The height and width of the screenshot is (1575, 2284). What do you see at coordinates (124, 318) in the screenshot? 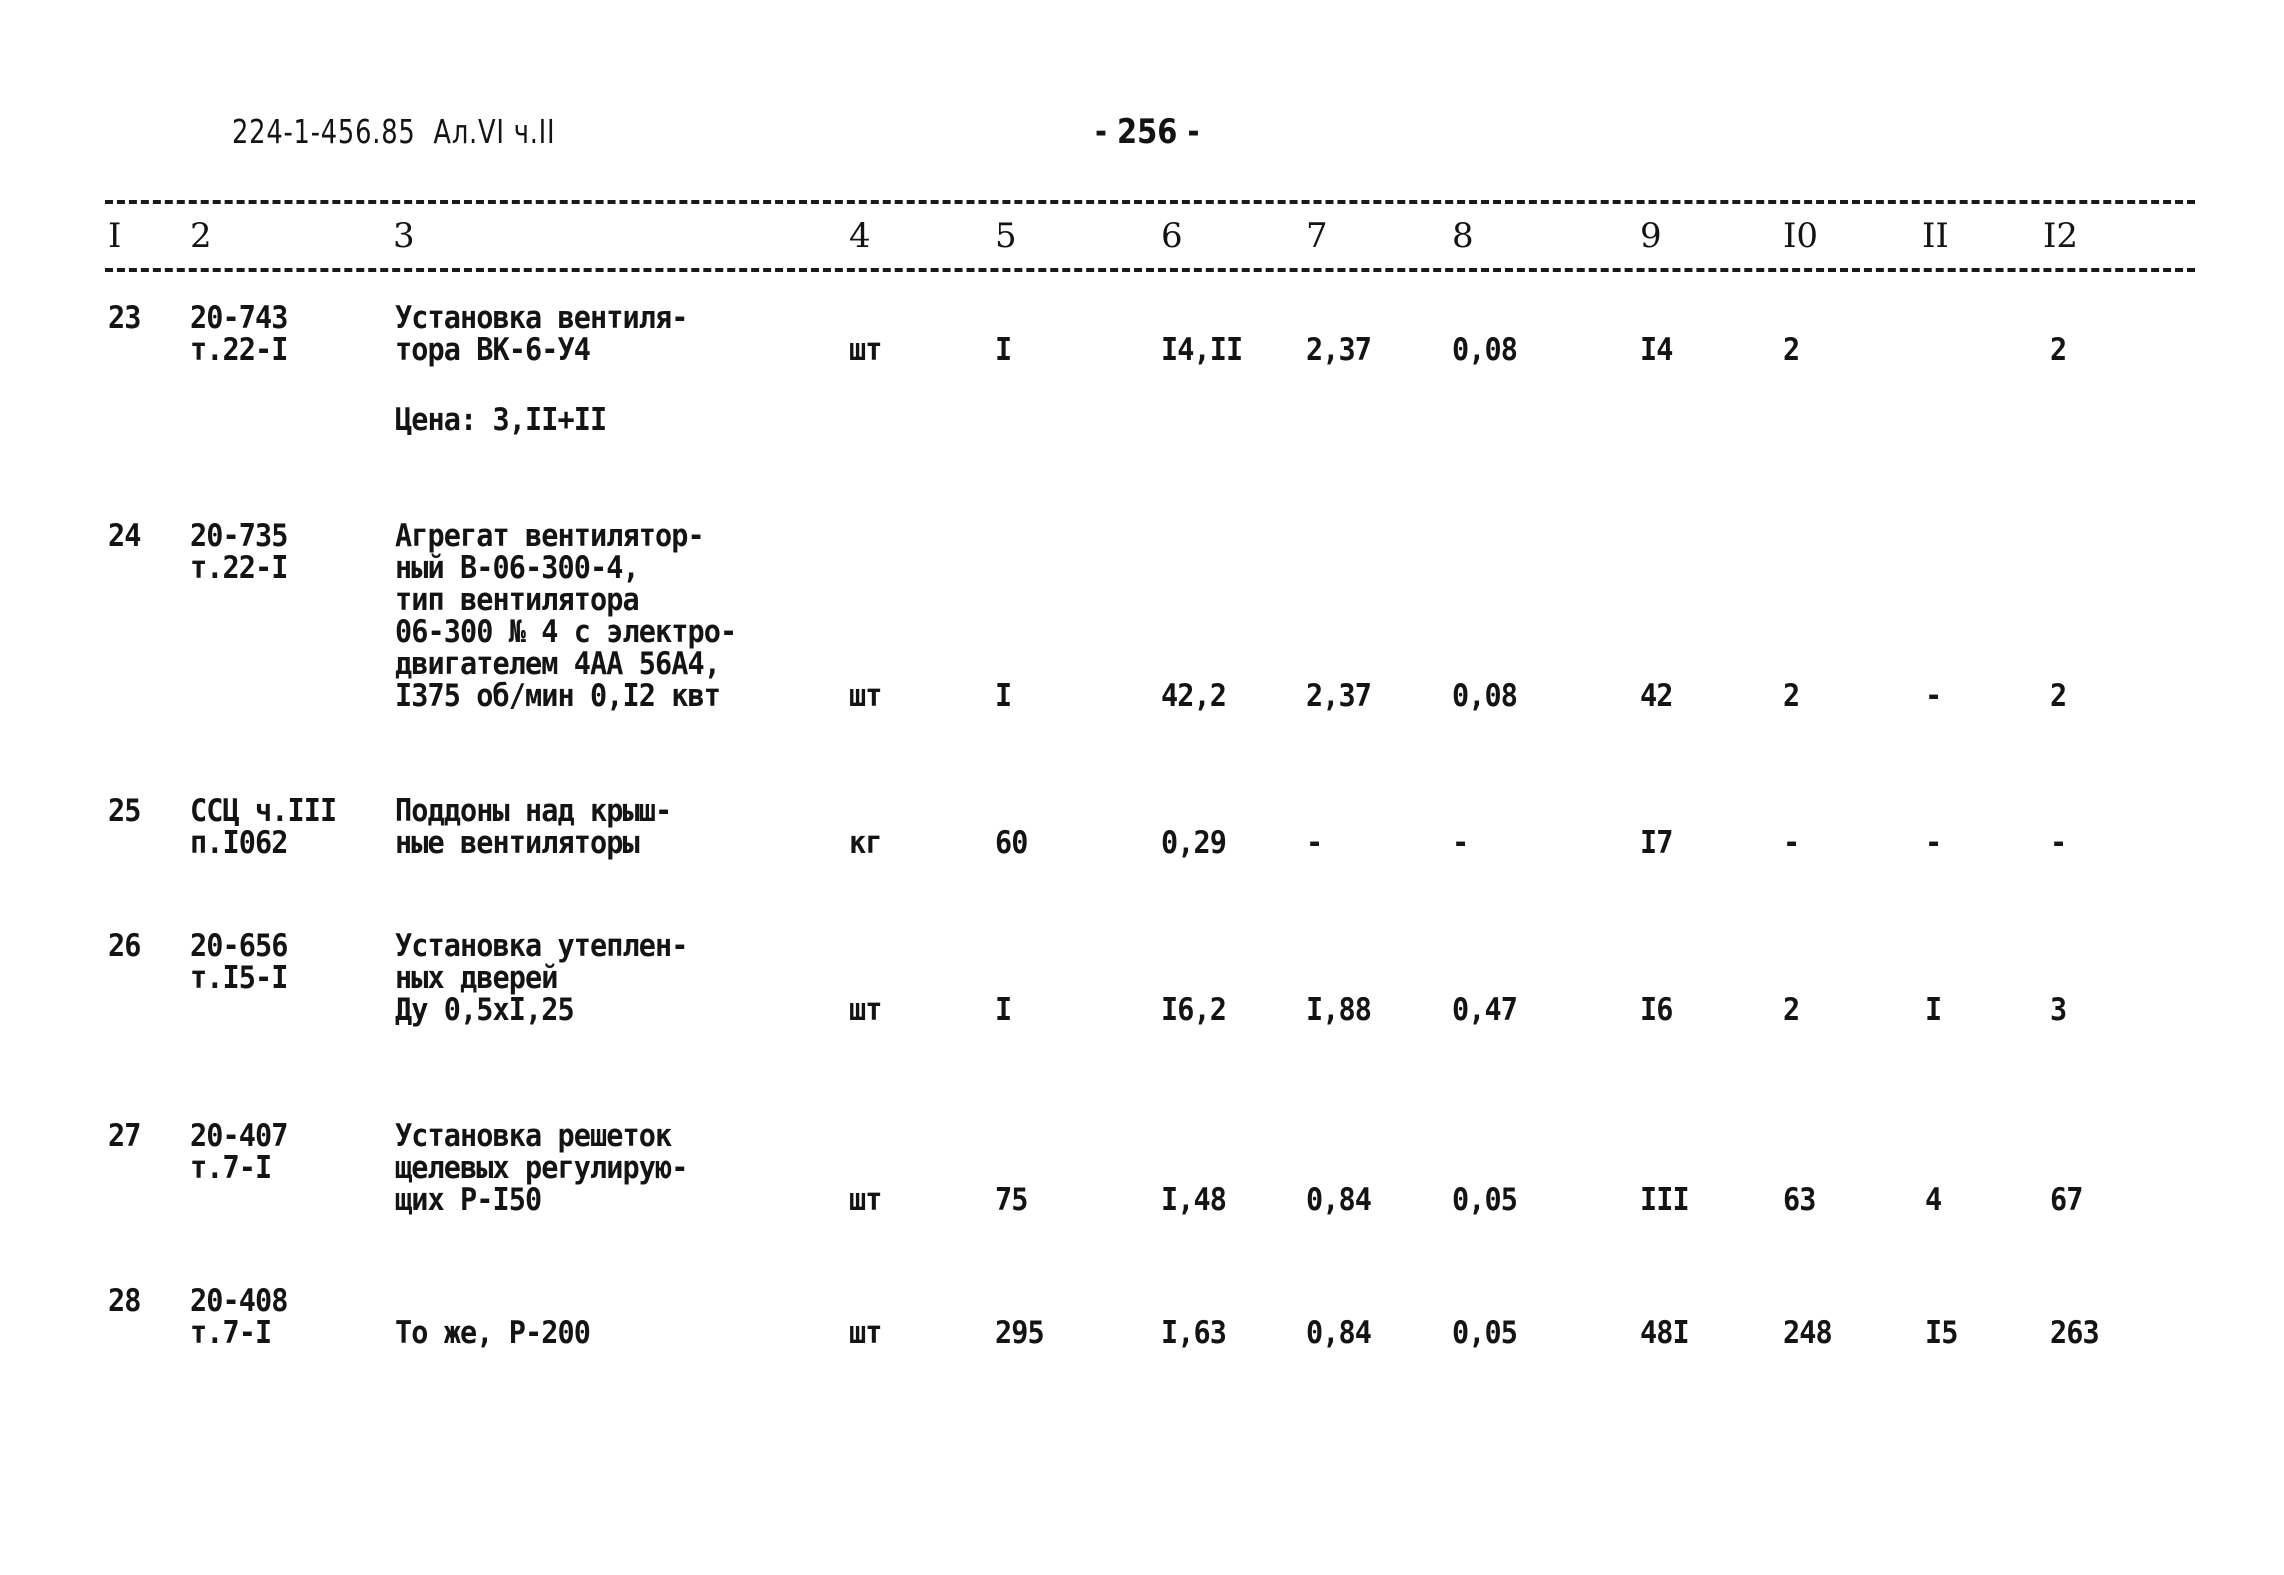
I see `row-number: 23` at bounding box center [124, 318].